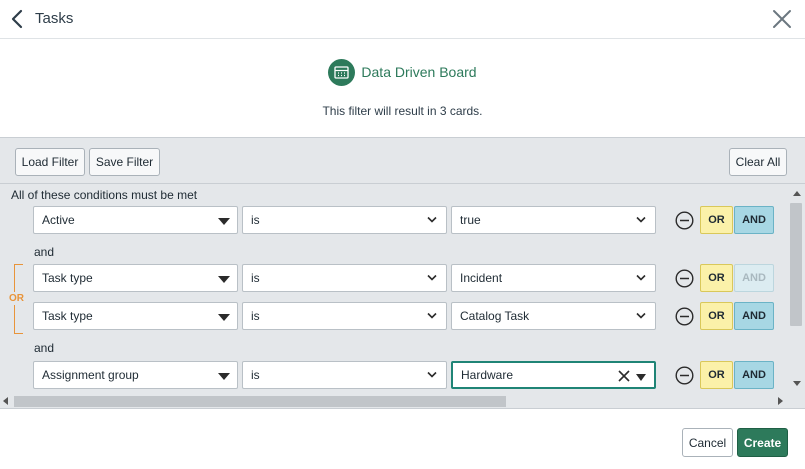 The height and width of the screenshot is (469, 805). Describe the element at coordinates (780, 401) in the screenshot. I see `scroll-right-icon` at that location.